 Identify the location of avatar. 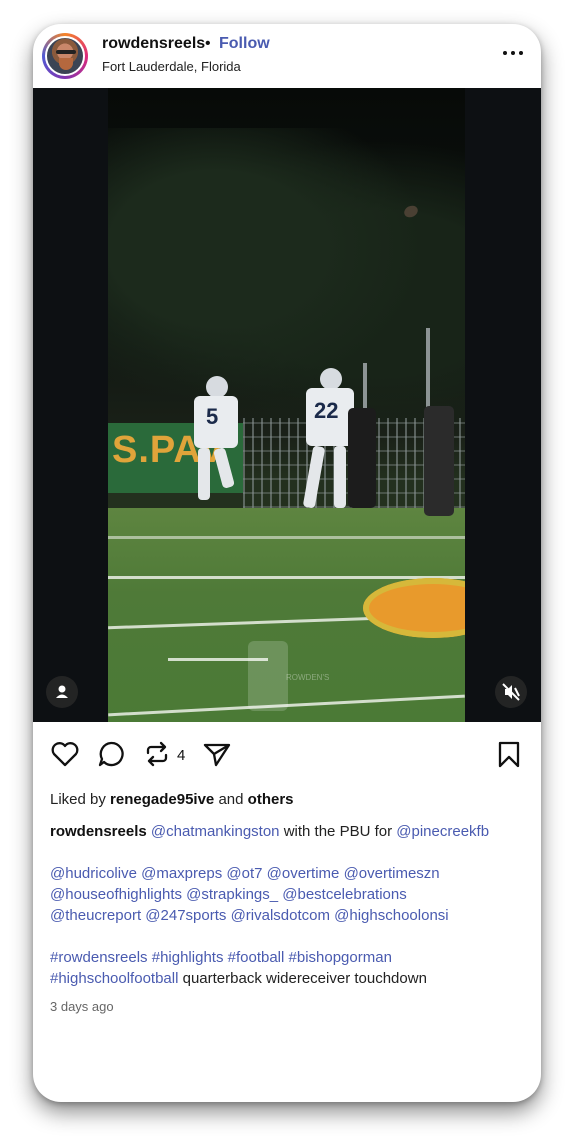
(65, 56).